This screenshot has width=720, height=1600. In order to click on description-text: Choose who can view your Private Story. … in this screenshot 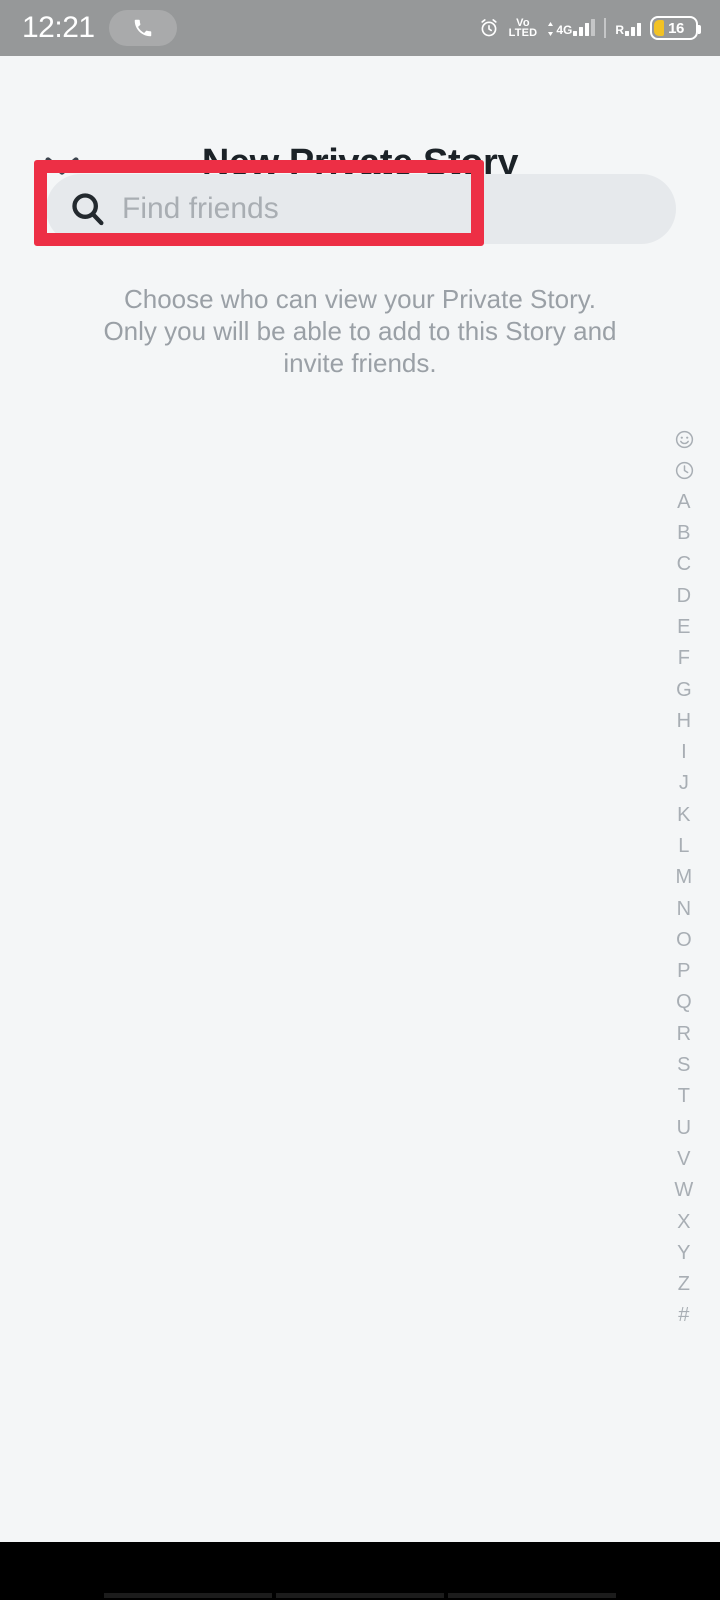, I will do `click(360, 331)`.